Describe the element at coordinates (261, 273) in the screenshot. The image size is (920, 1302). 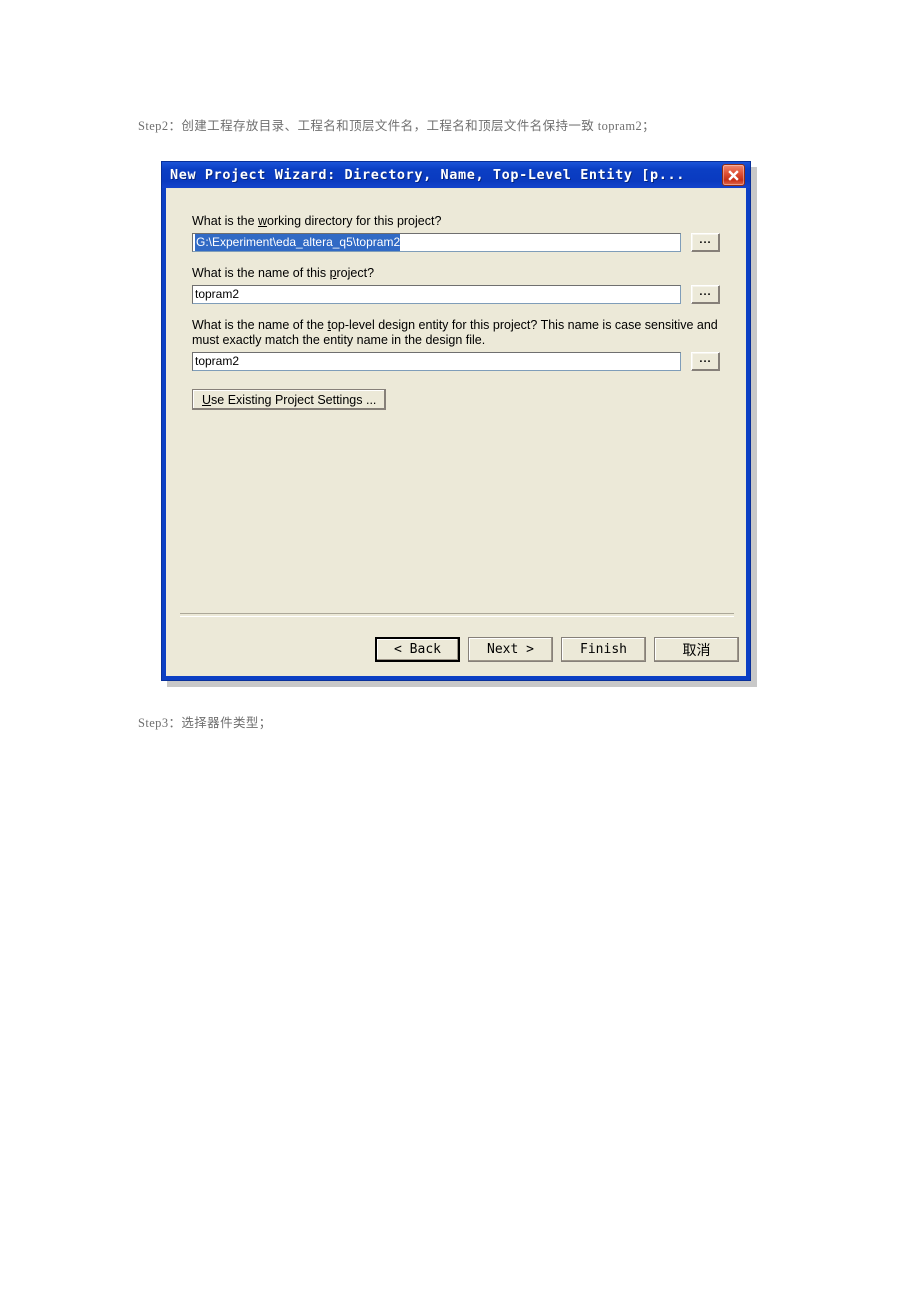
I see `label-part-before: What is the name of this` at that location.